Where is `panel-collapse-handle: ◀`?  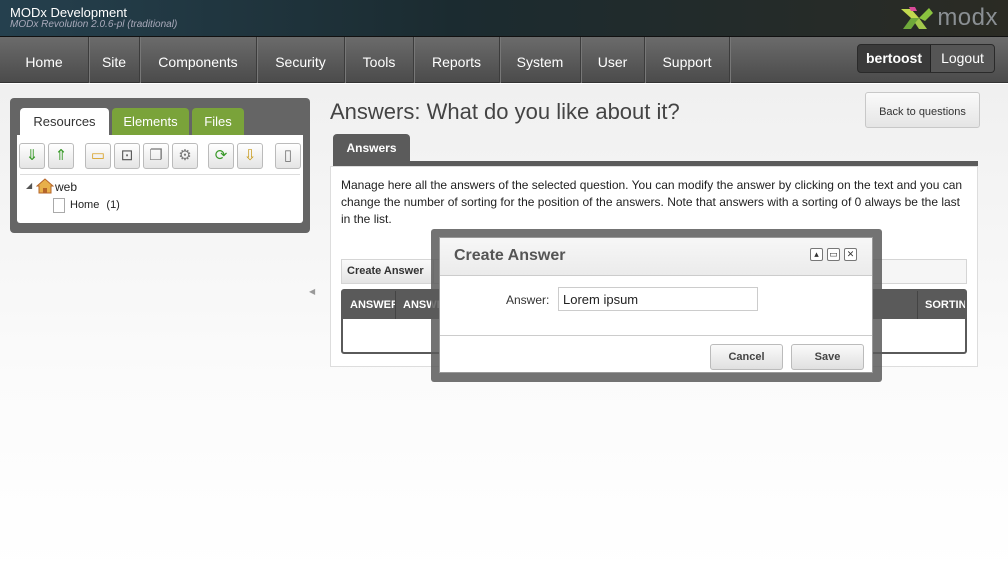
panel-collapse-handle: ◀ is located at coordinates (312, 292).